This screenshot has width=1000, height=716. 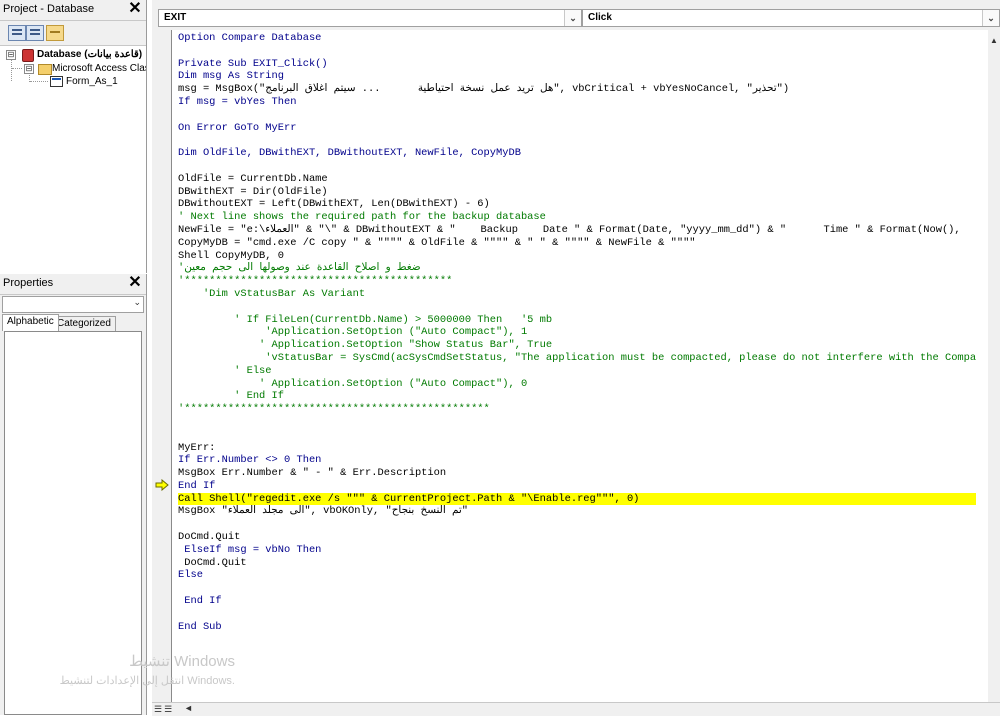 I want to click on tree-item-database: ⊟ Database (قاعدة بيانات), so click(x=73, y=55).